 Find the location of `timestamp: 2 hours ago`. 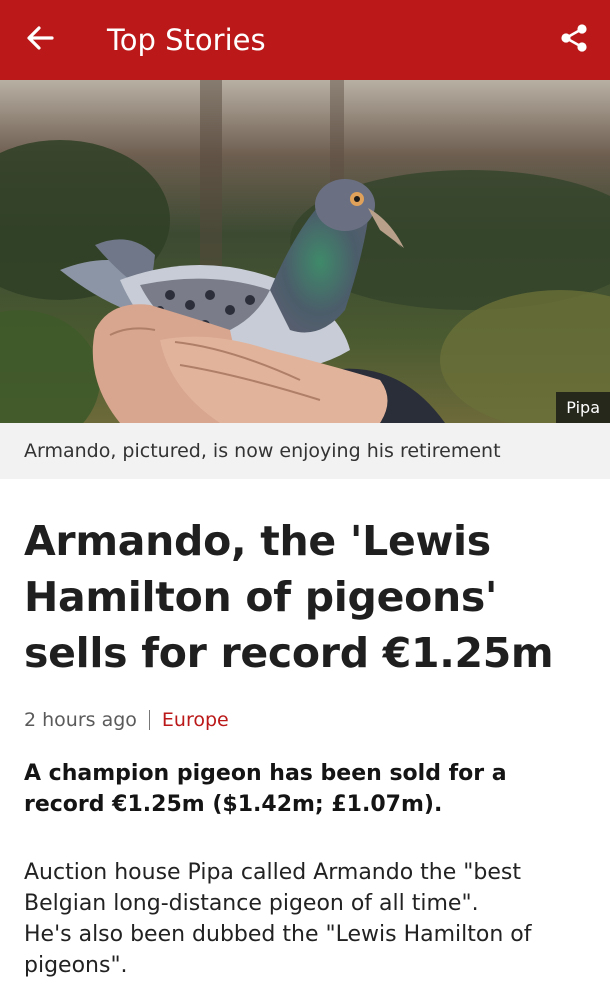

timestamp: 2 hours ago is located at coordinates (80, 720).